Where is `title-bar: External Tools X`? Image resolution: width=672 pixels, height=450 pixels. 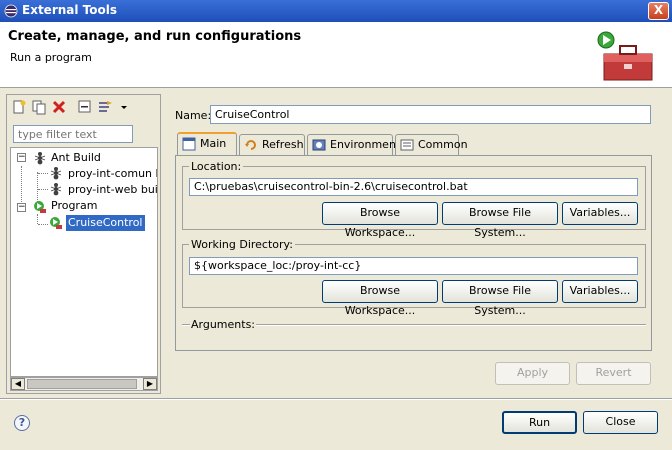 title-bar: External Tools X is located at coordinates (336, 11).